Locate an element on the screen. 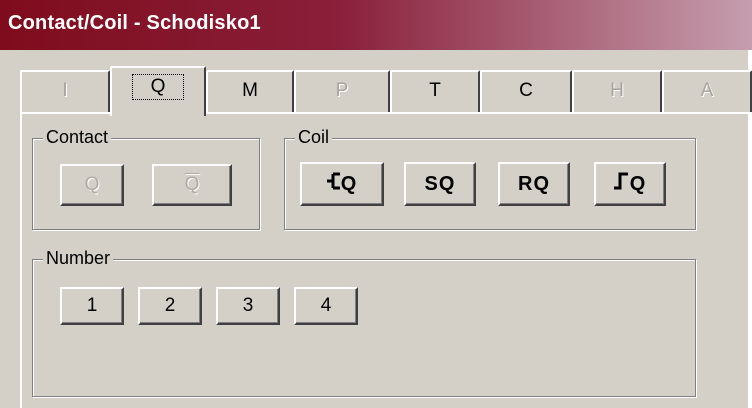 Image resolution: width=752 pixels, height=408 pixels. tab-label: M is located at coordinates (250, 90).